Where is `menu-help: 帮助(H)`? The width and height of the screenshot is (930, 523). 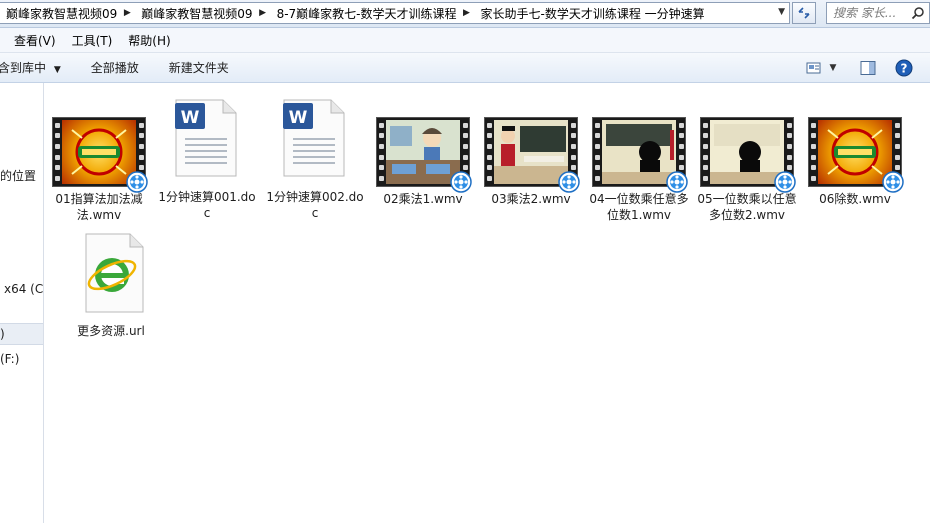 menu-help: 帮助(H) is located at coordinates (149, 40).